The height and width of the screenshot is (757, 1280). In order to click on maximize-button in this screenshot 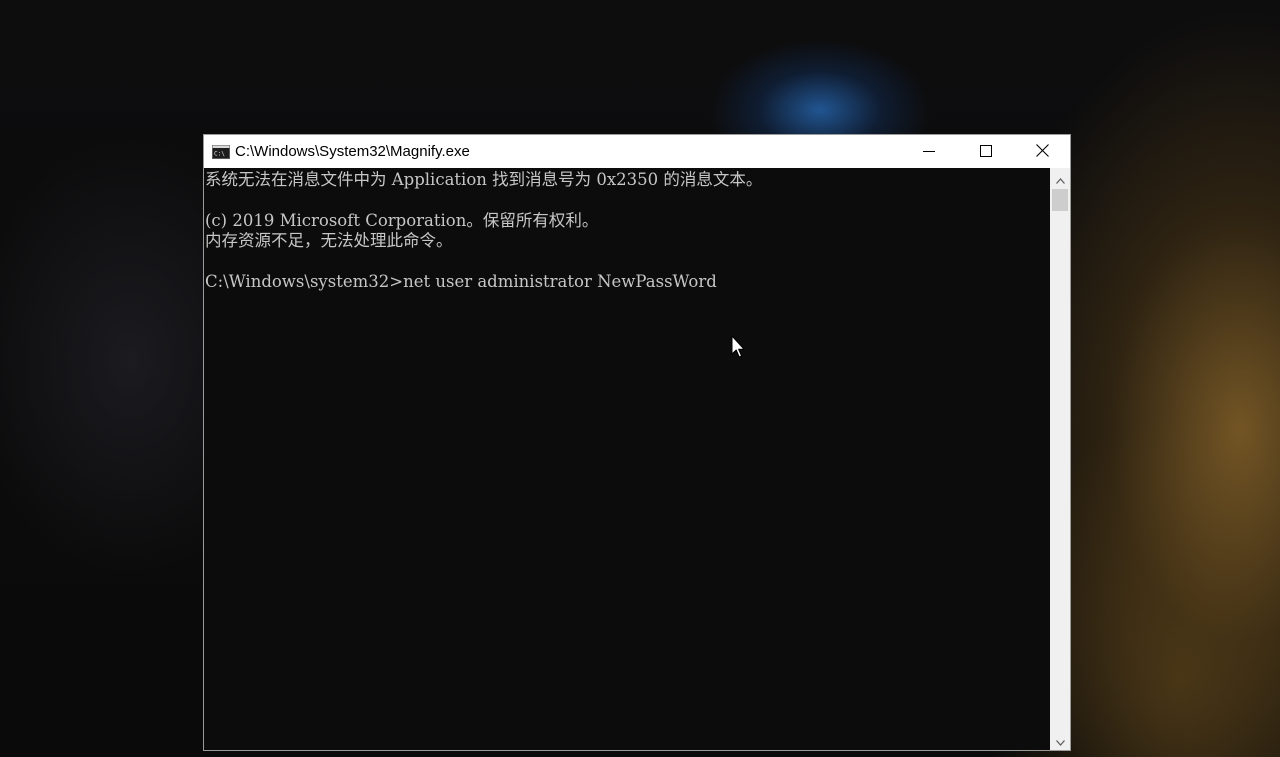, I will do `click(985, 151)`.